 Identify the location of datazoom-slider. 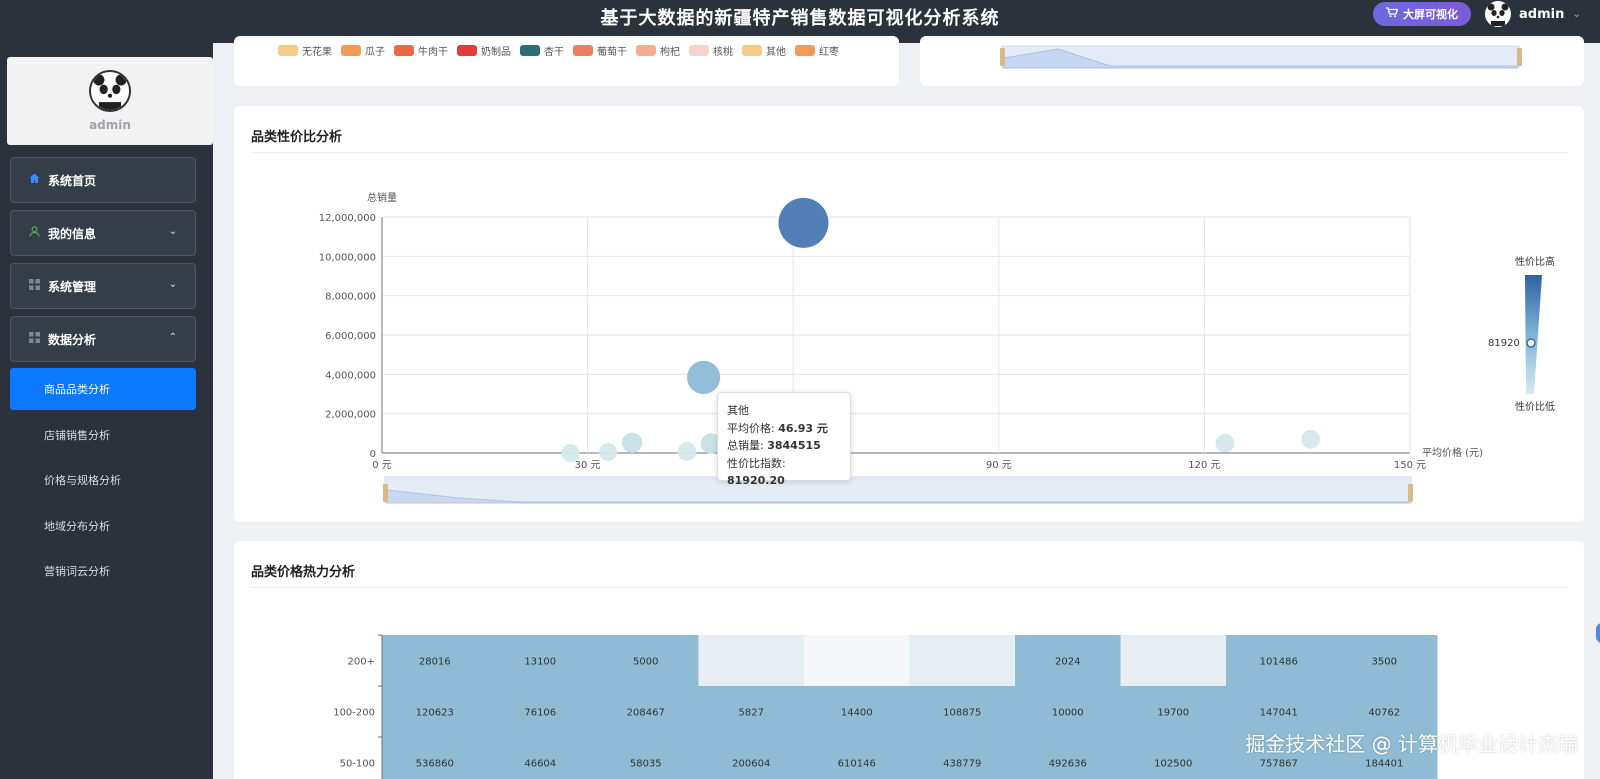
(1252, 61).